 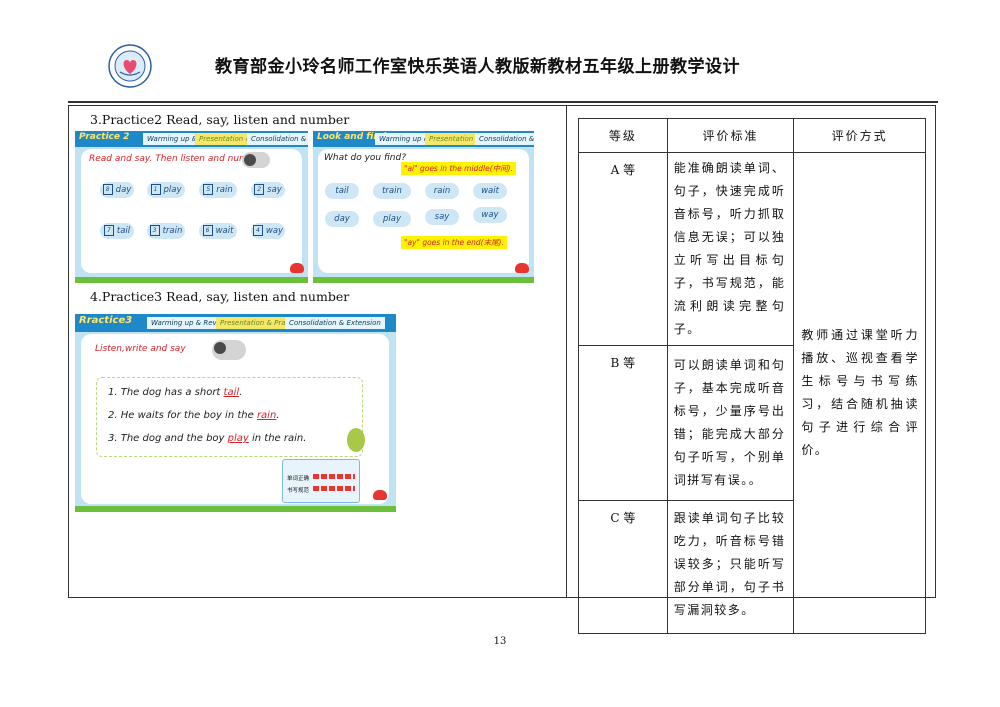 I want to click on criteria-cell: 跟读单词句子比较吃力，听音标号错误较多；只能听写部分单词，句子书写漏洞较多。, so click(x=730, y=567).